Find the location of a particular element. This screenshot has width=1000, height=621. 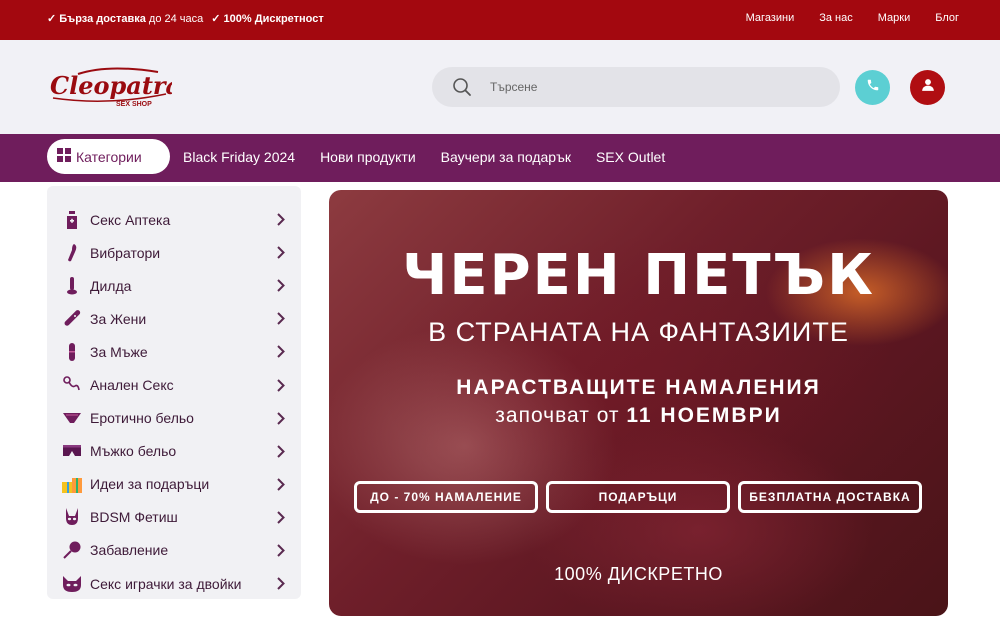

gifts-pill: ПОДАРЪЦИ is located at coordinates (638, 497).